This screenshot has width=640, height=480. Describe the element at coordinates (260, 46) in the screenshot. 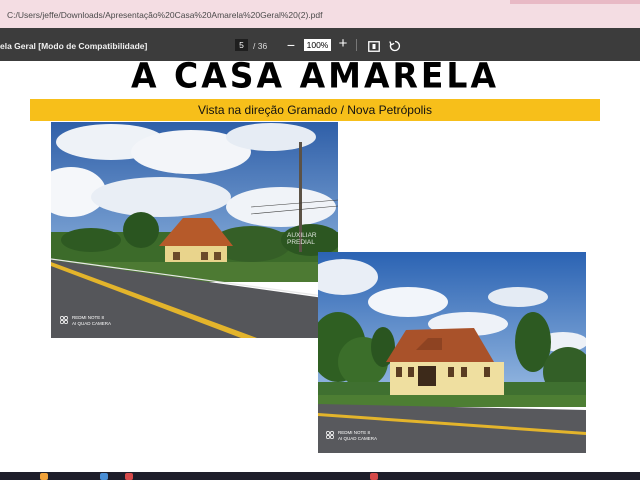

I see `page-total: / 36` at that location.